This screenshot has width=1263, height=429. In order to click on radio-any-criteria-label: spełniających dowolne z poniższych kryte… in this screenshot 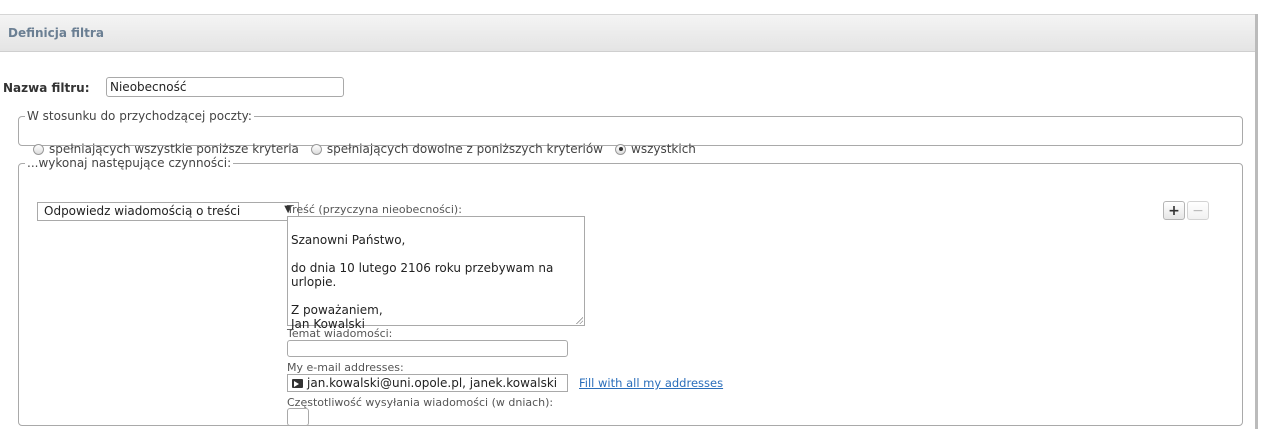, I will do `click(465, 149)`.